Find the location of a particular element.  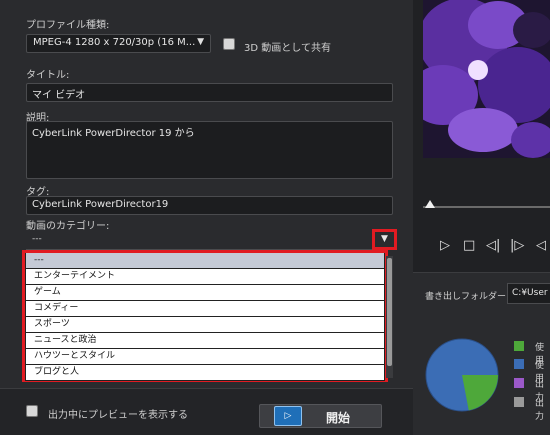

category-select: --- is located at coordinates (209, 240).